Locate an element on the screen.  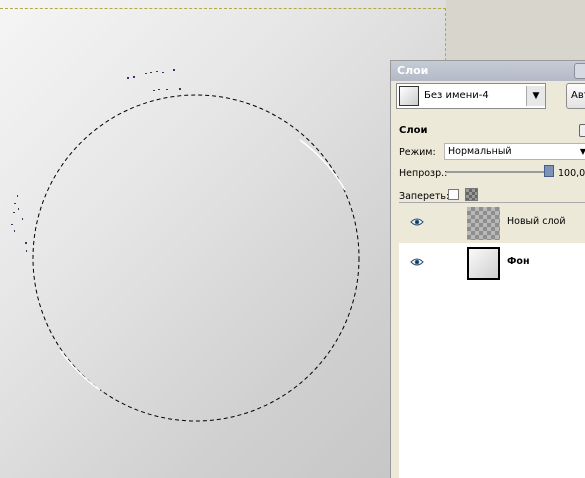
image-thumbnail is located at coordinates (409, 96).